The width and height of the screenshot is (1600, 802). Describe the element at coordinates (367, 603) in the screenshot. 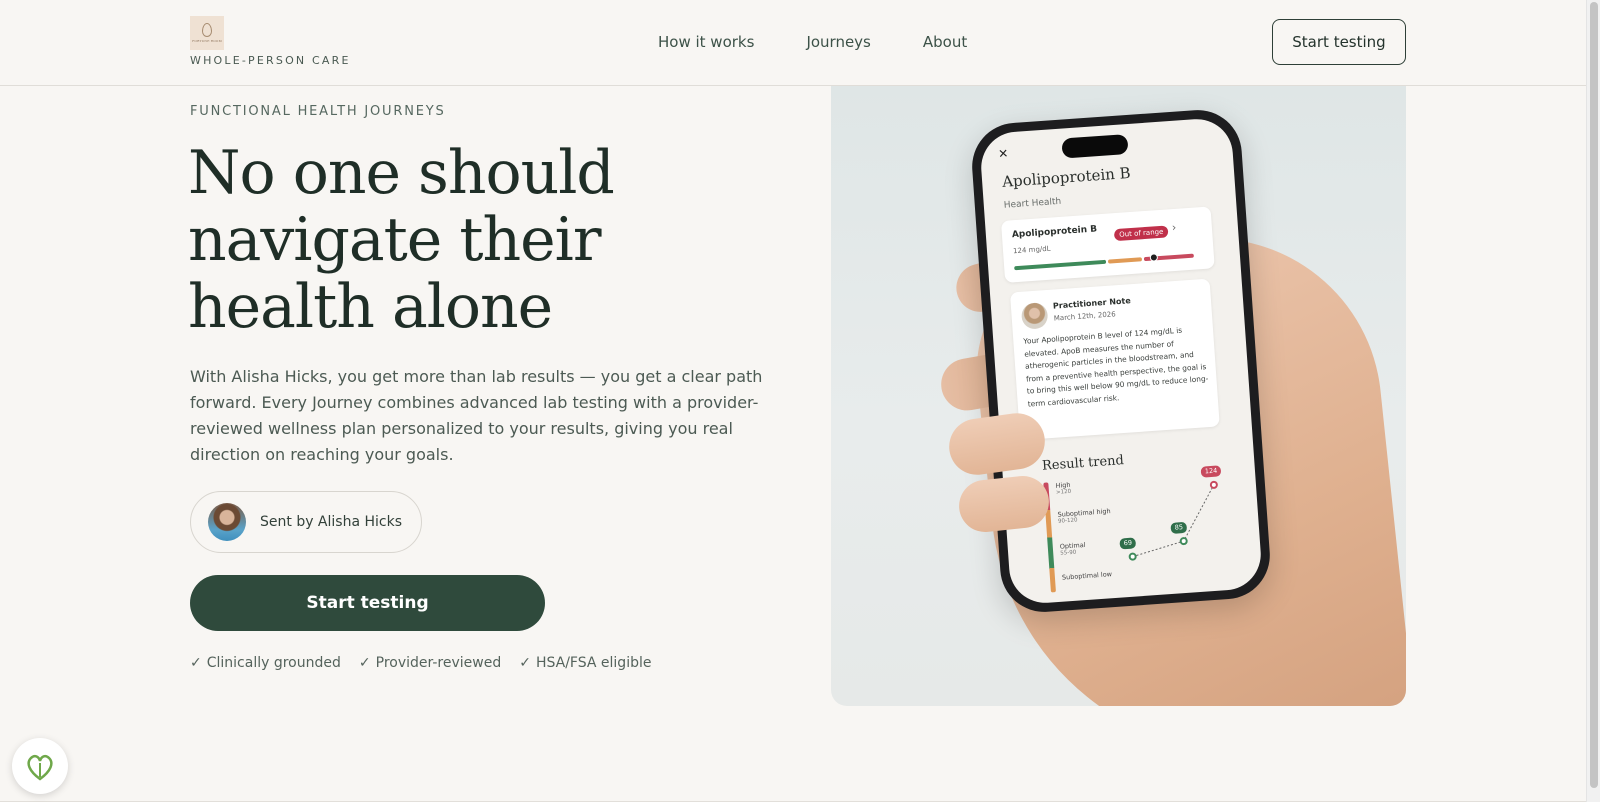

I see `hero-start-testing-button: Start testing` at that location.